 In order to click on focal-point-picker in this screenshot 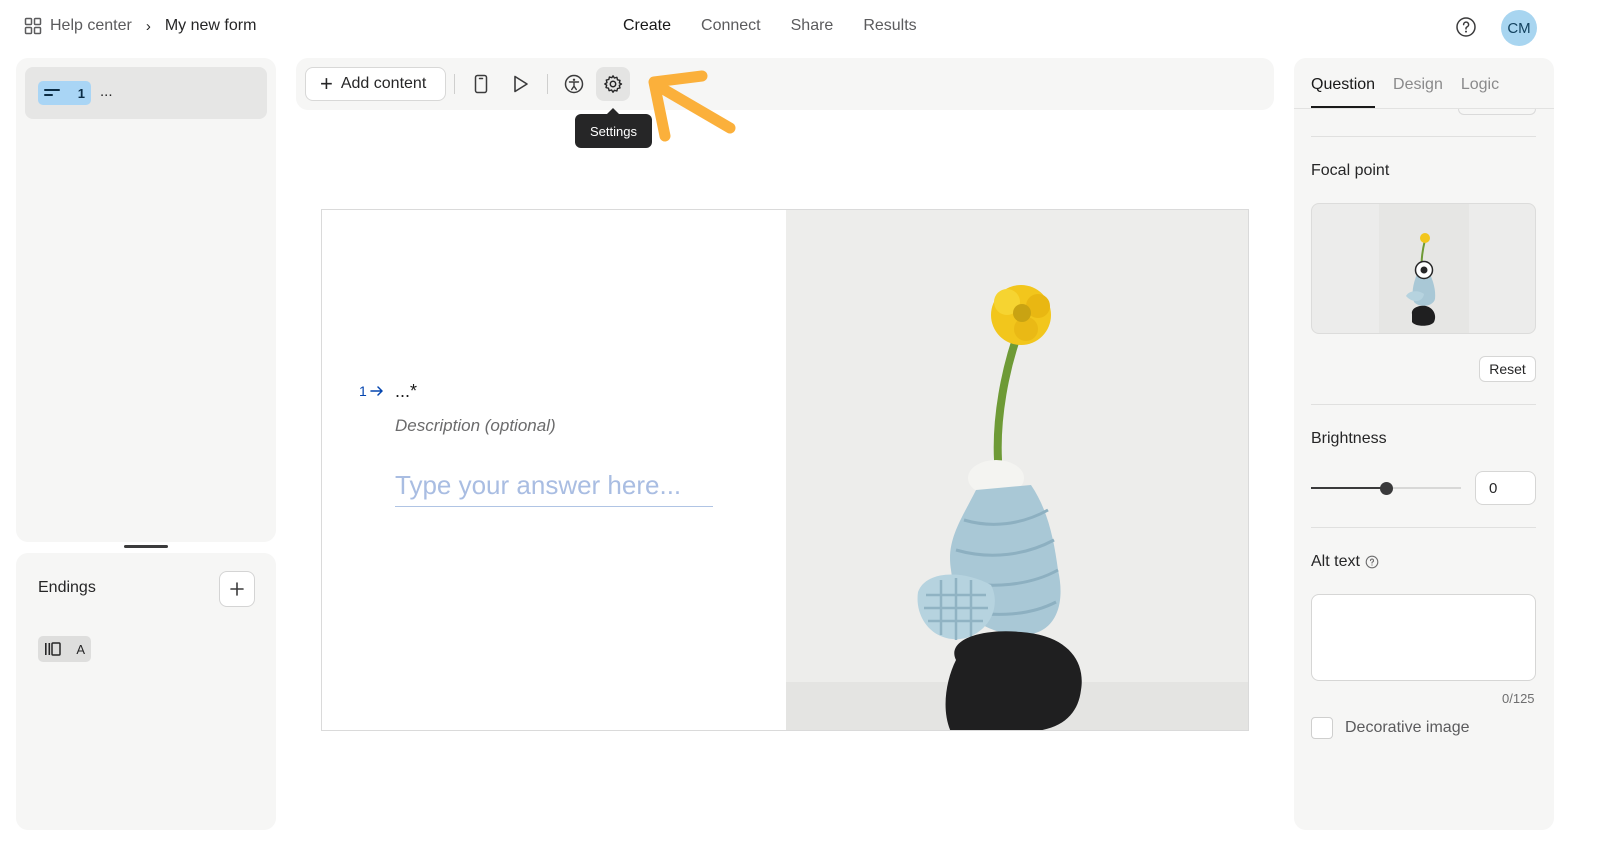, I will do `click(1423, 268)`.